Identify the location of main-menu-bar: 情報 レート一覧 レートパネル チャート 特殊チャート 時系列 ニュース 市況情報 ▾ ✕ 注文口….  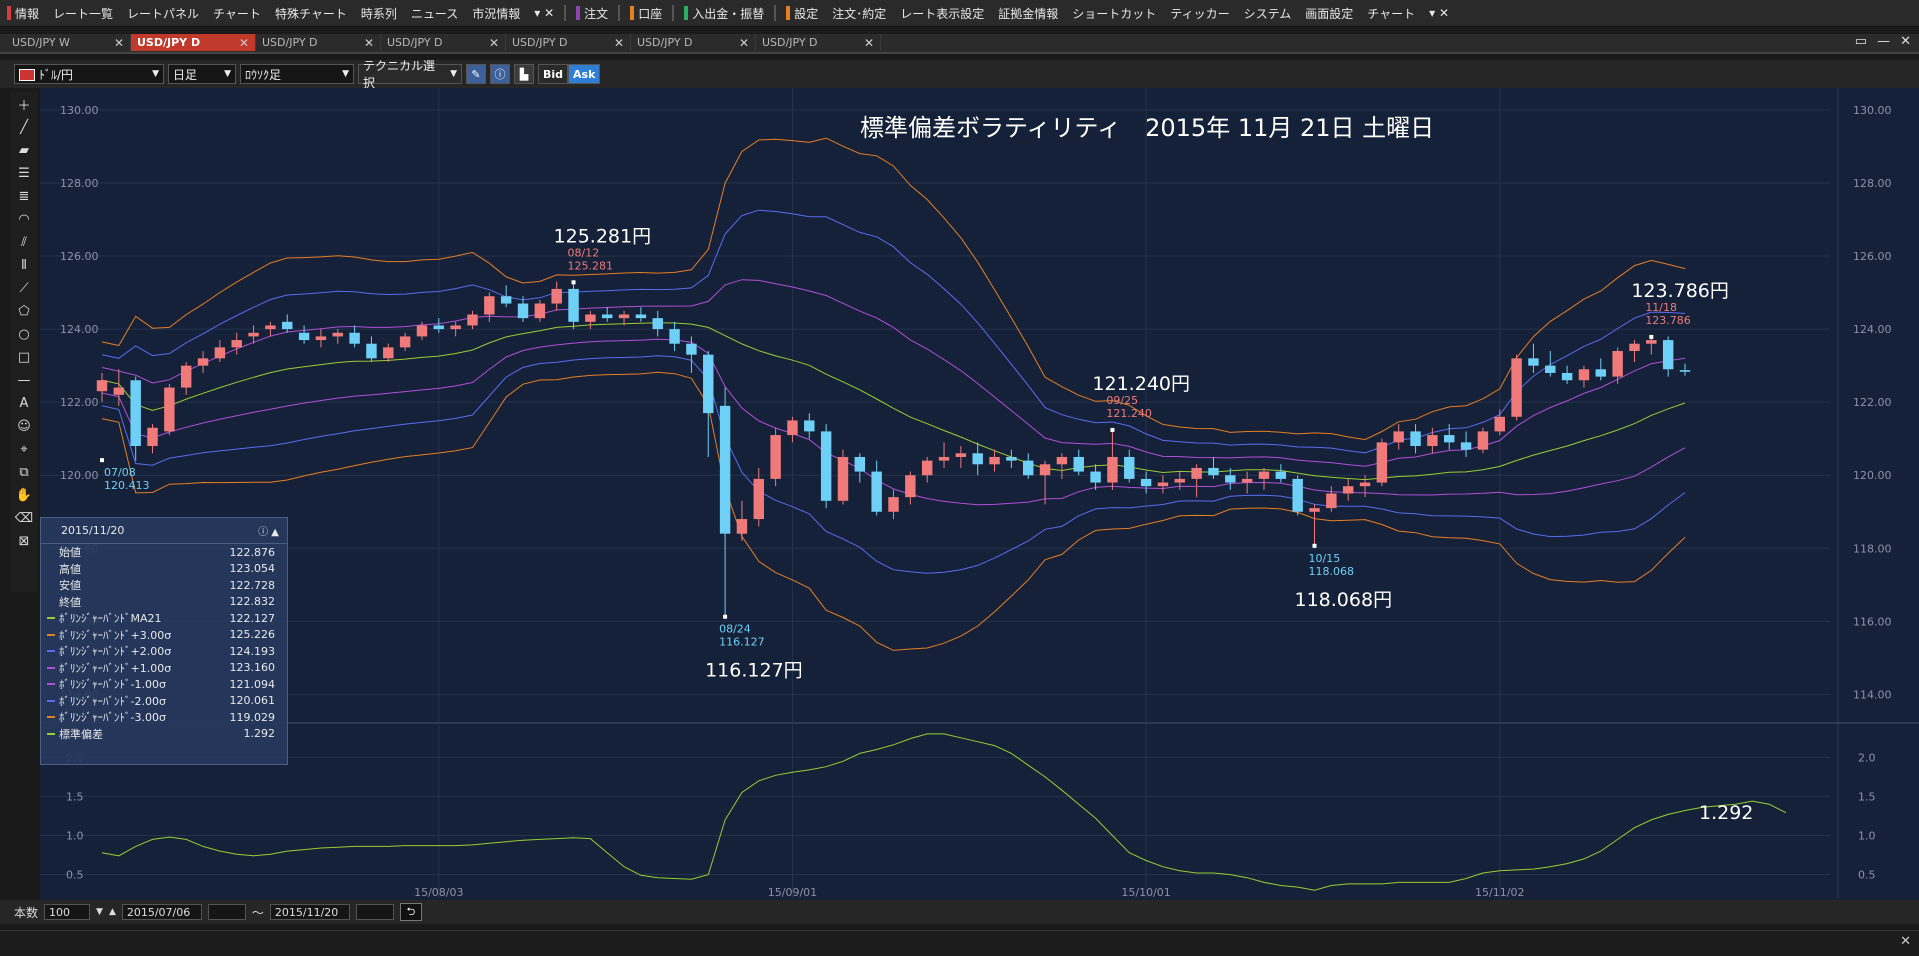
(959, 13).